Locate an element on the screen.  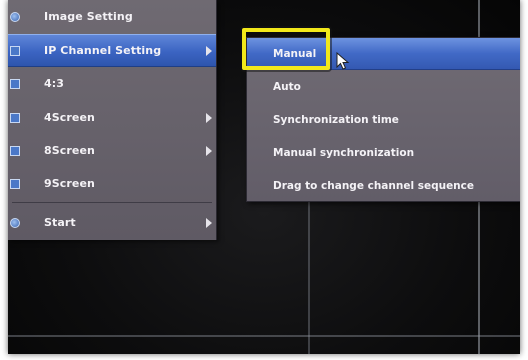
menu-item-label: 4Screen is located at coordinates (69, 117).